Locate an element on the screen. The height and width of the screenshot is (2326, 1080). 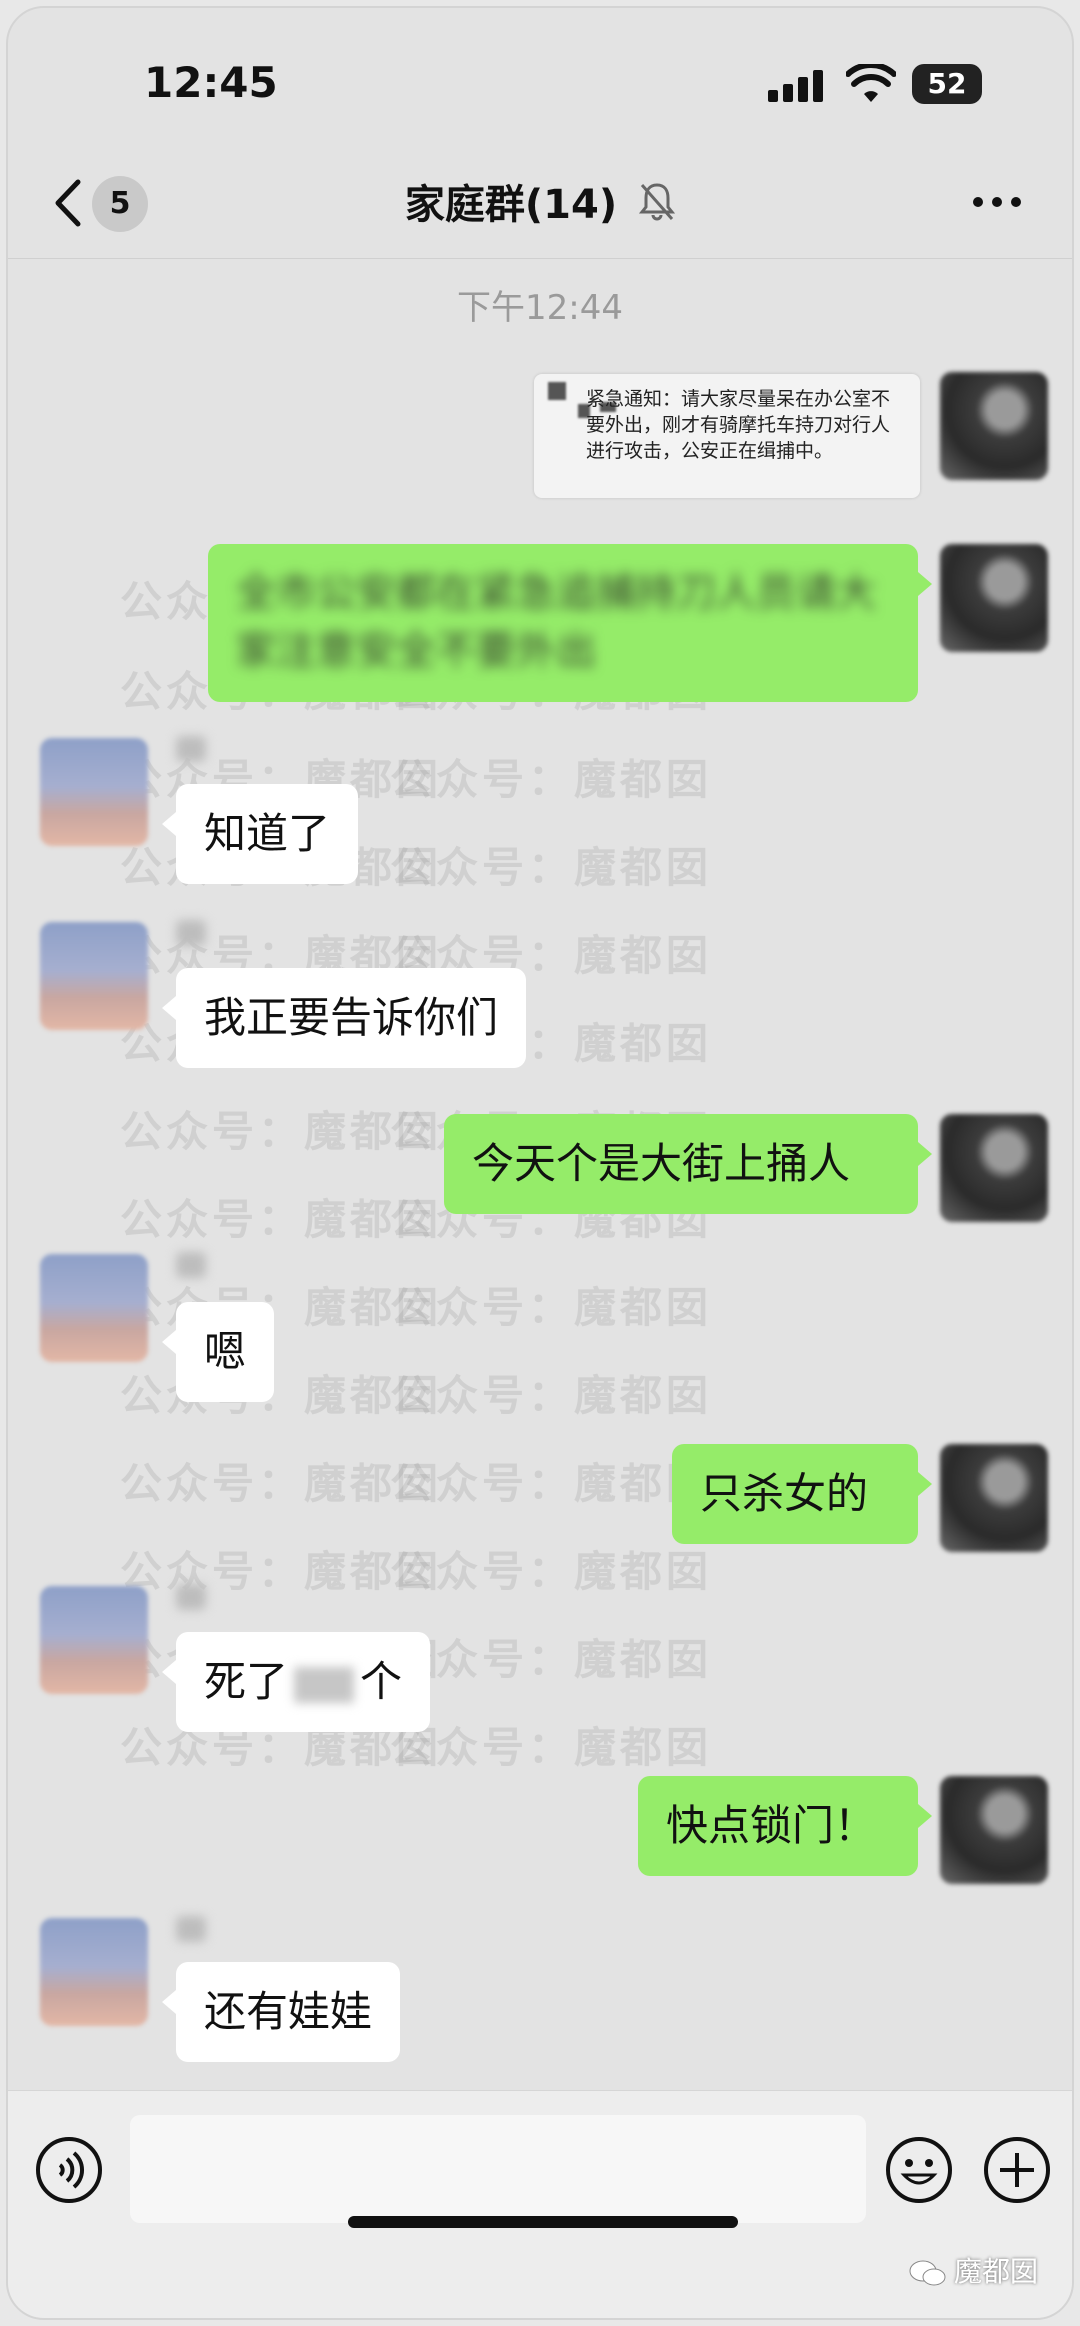
pixelated-area is located at coordinates (557, 391).